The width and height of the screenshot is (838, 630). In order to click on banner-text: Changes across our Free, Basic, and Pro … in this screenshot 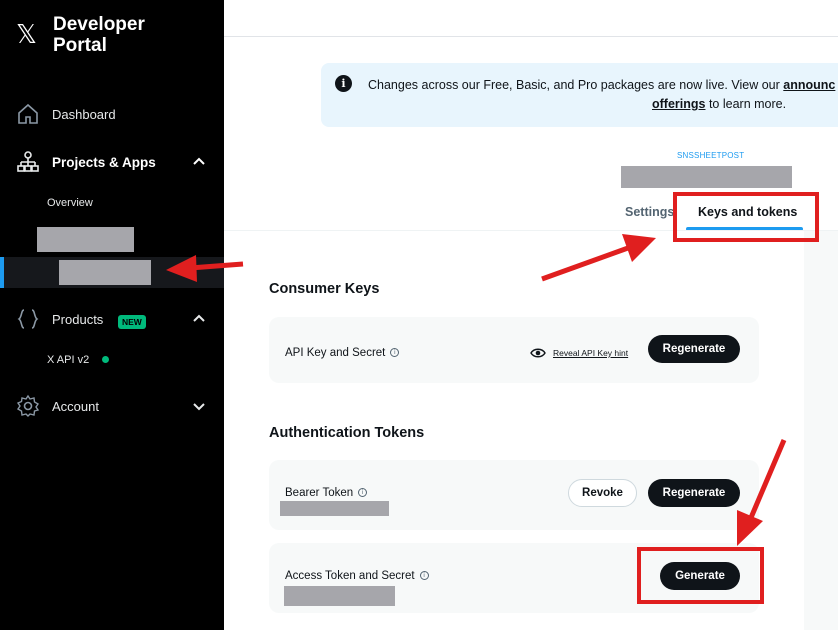, I will do `click(574, 85)`.